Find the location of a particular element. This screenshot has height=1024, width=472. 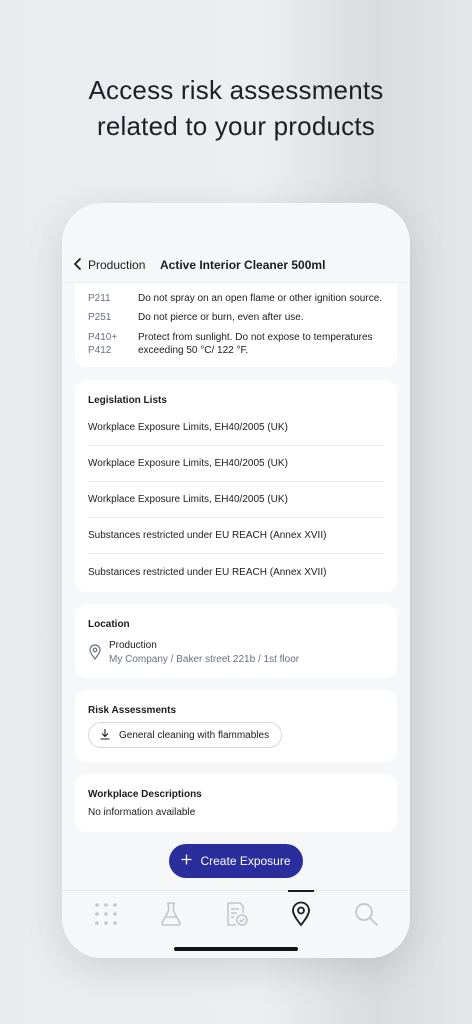

tab-products is located at coordinates (171, 914).